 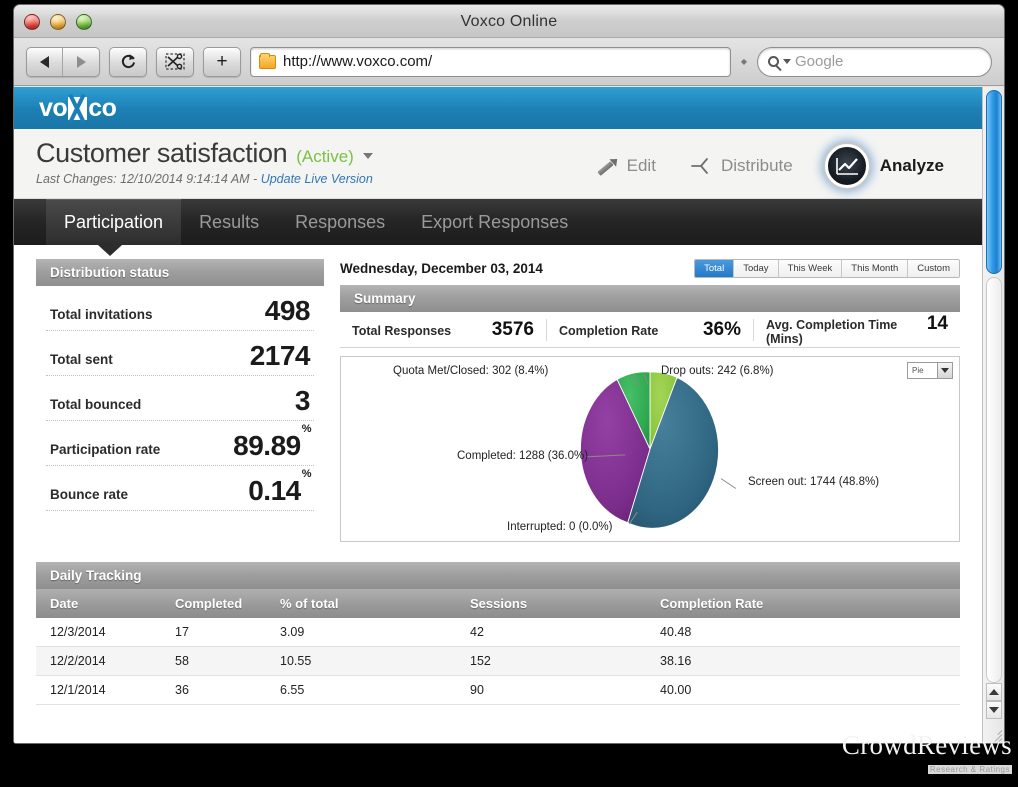 What do you see at coordinates (32, 22) in the screenshot?
I see `close-button` at bounding box center [32, 22].